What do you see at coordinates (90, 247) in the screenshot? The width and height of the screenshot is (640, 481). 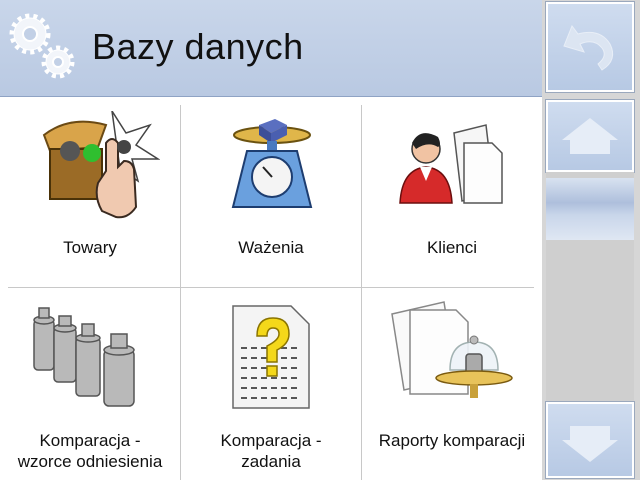 I see `tile-label: Towary` at bounding box center [90, 247].